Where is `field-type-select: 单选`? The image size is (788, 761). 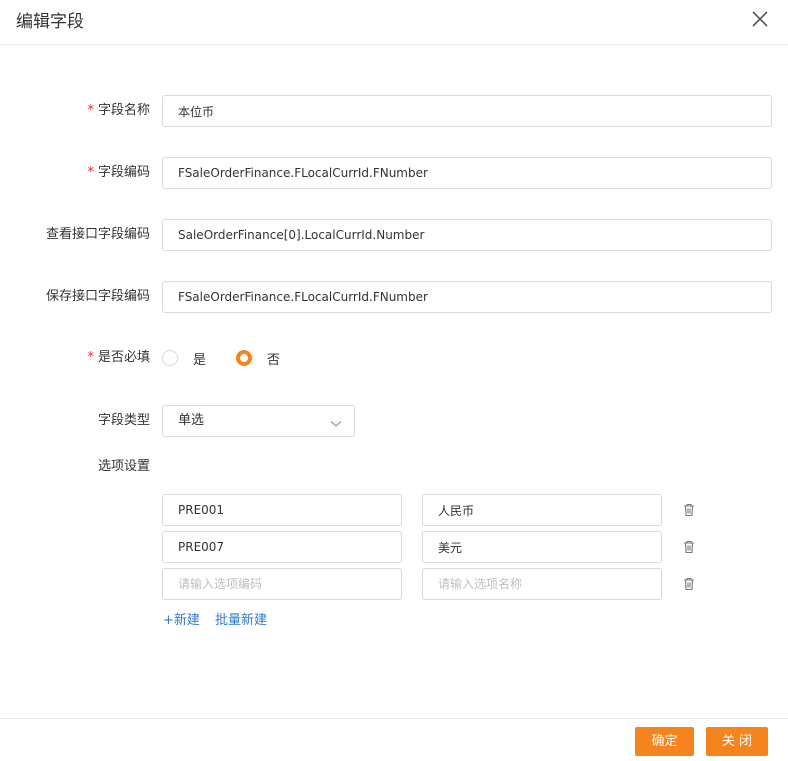
field-type-select: 单选 is located at coordinates (258, 421).